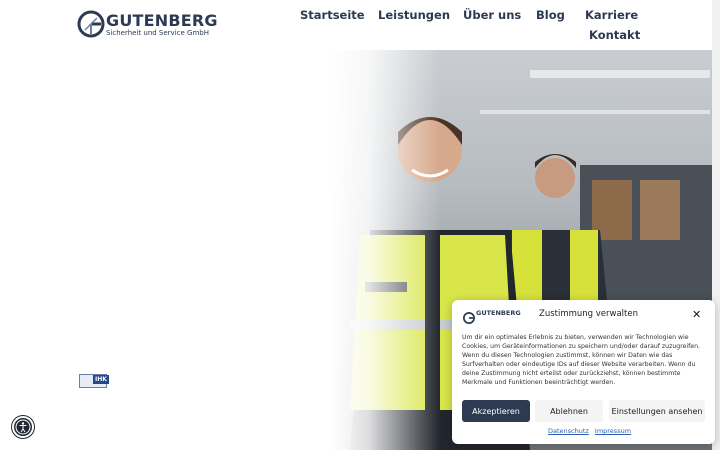 This screenshot has height=450, width=720. What do you see at coordinates (568, 431) in the screenshot?
I see `privacy-link: Datenschutz` at bounding box center [568, 431].